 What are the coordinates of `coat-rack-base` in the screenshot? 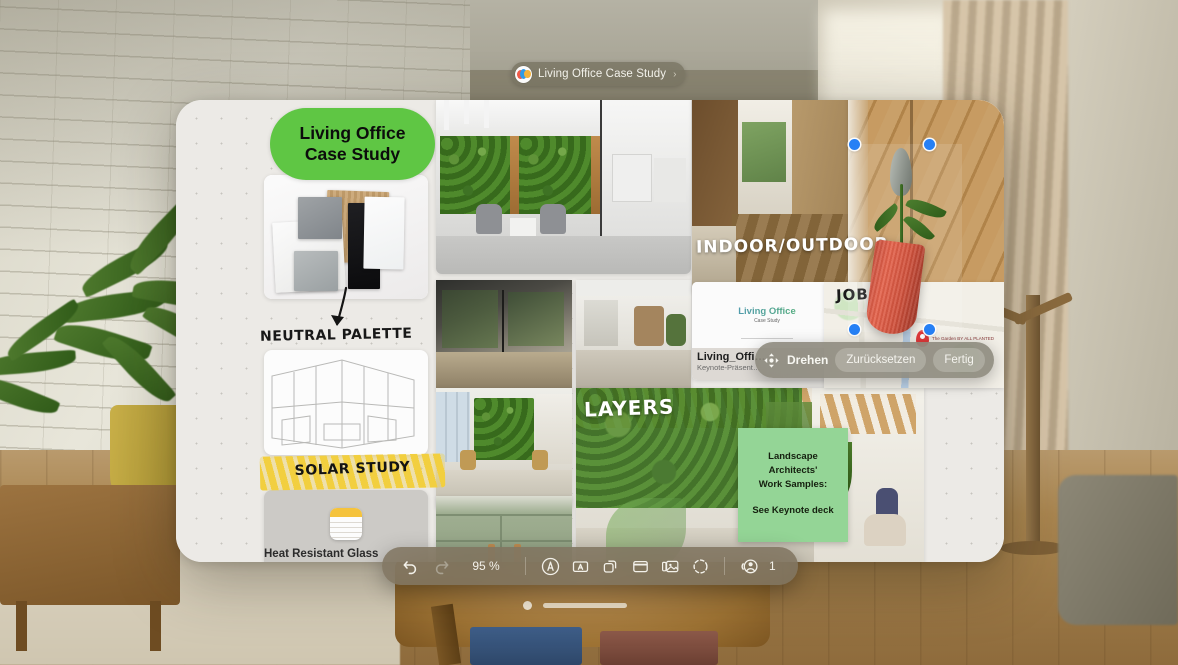 It's located at (1033, 548).